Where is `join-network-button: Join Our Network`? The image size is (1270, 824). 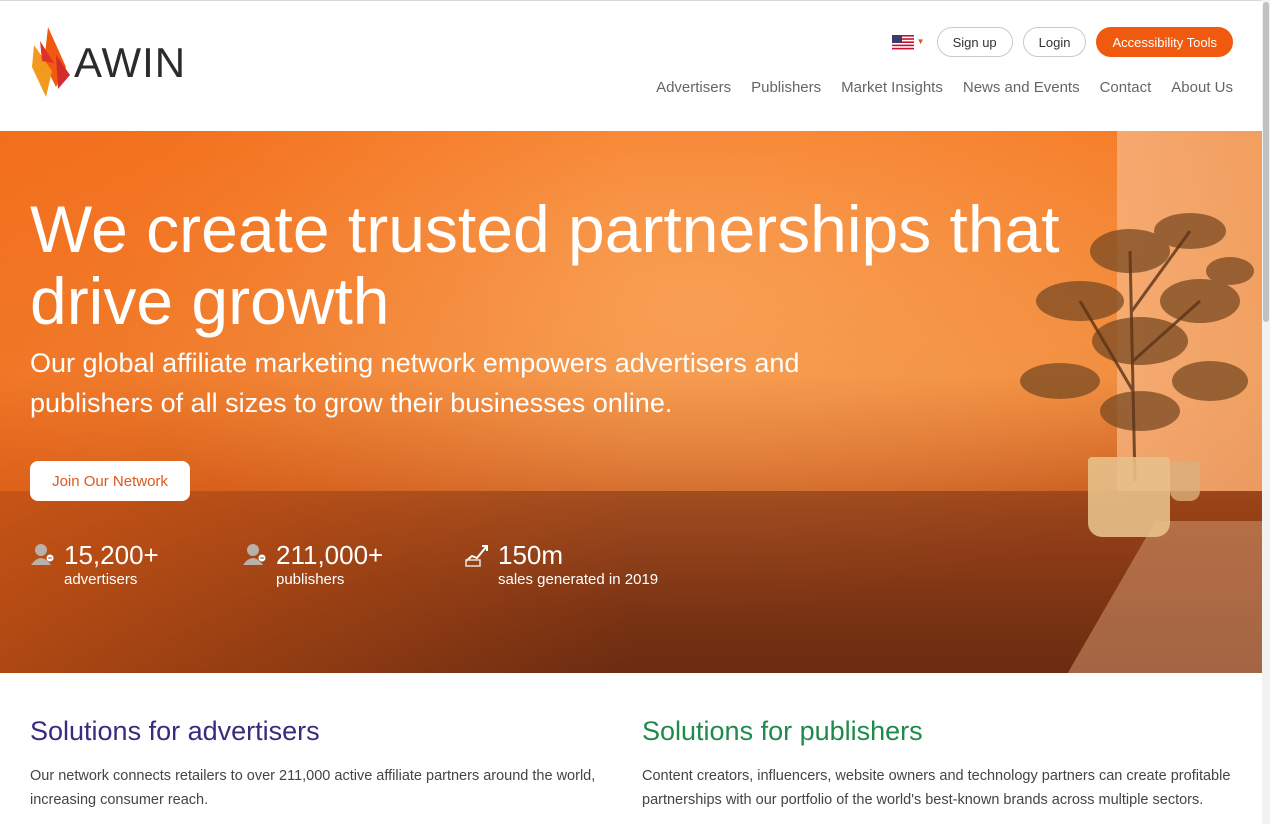 join-network-button: Join Our Network is located at coordinates (110, 481).